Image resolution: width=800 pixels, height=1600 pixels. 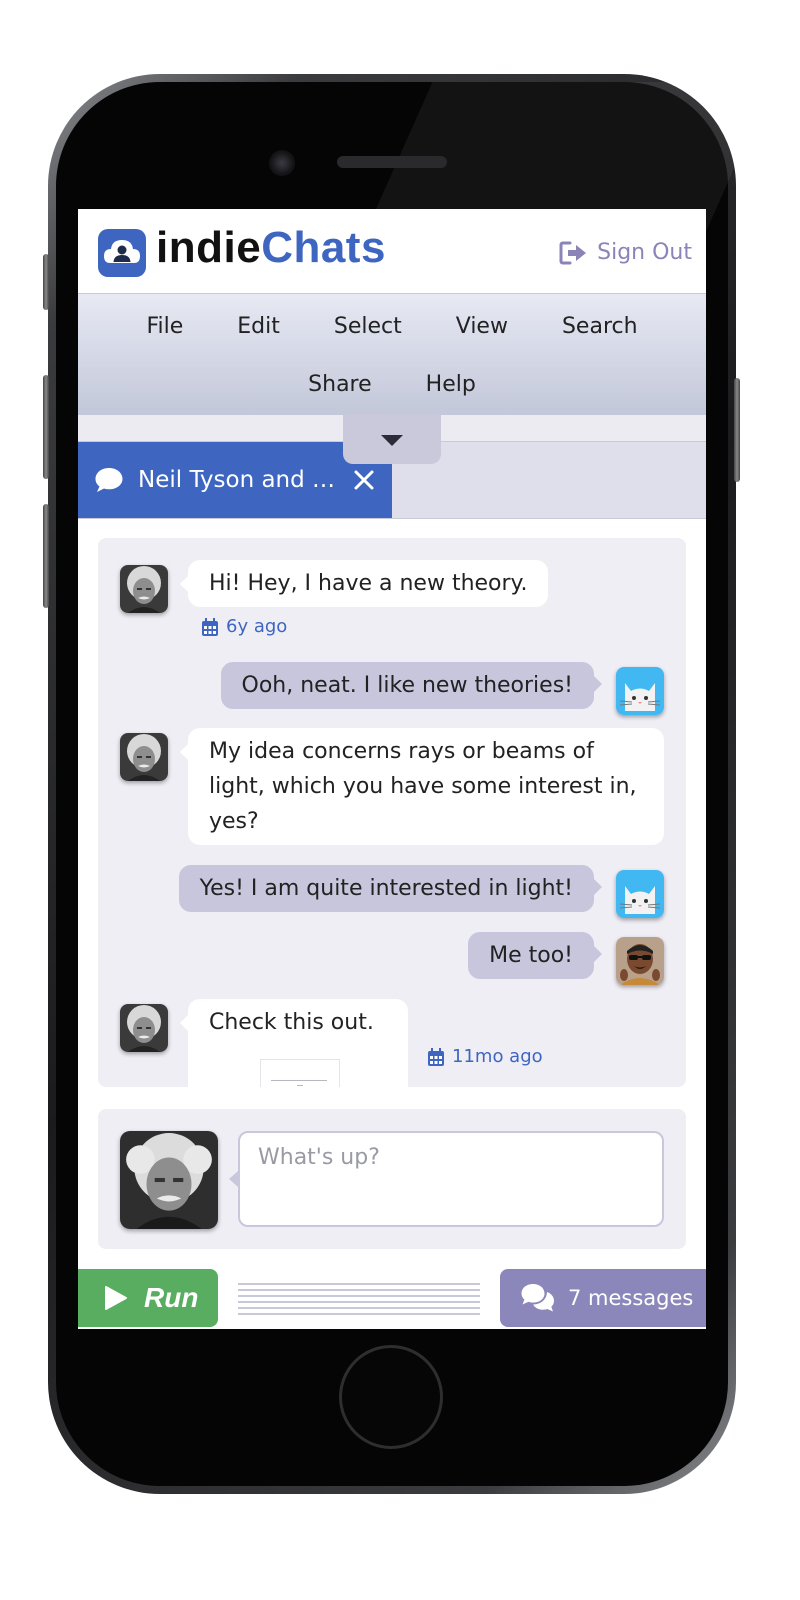 I want to click on compose-area, so click(x=392, y=1179).